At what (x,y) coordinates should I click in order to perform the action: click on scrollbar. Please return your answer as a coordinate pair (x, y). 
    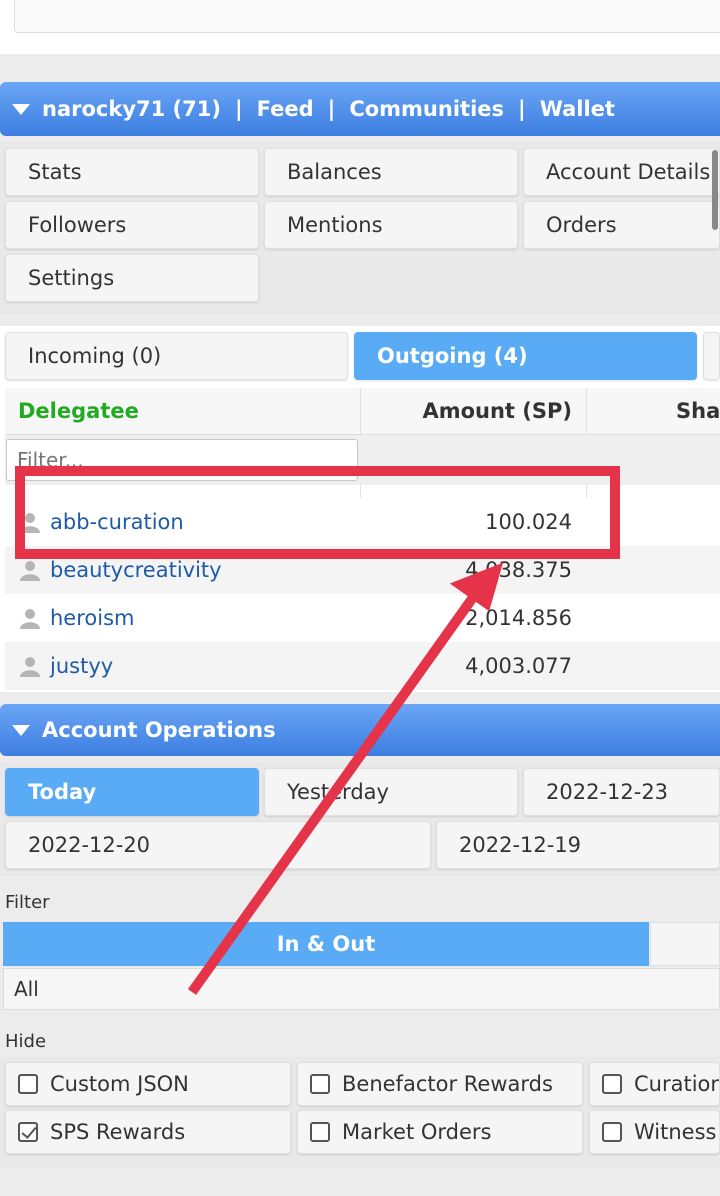
    Looking at the image, I should click on (715, 190).